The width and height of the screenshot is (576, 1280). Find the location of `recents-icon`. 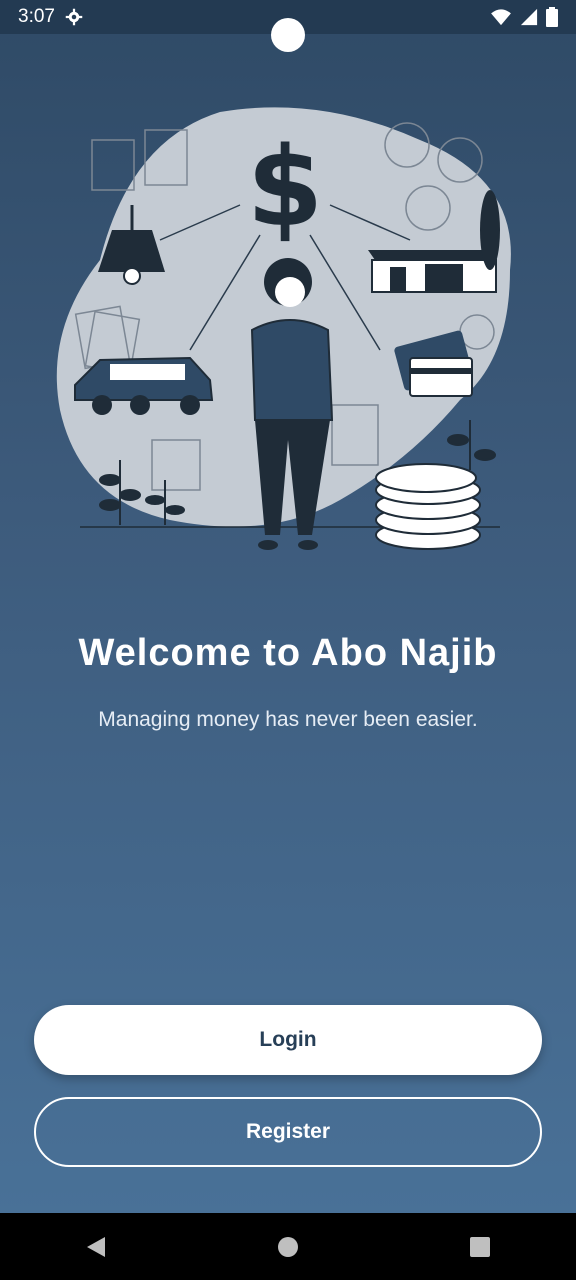

recents-icon is located at coordinates (480, 1246).